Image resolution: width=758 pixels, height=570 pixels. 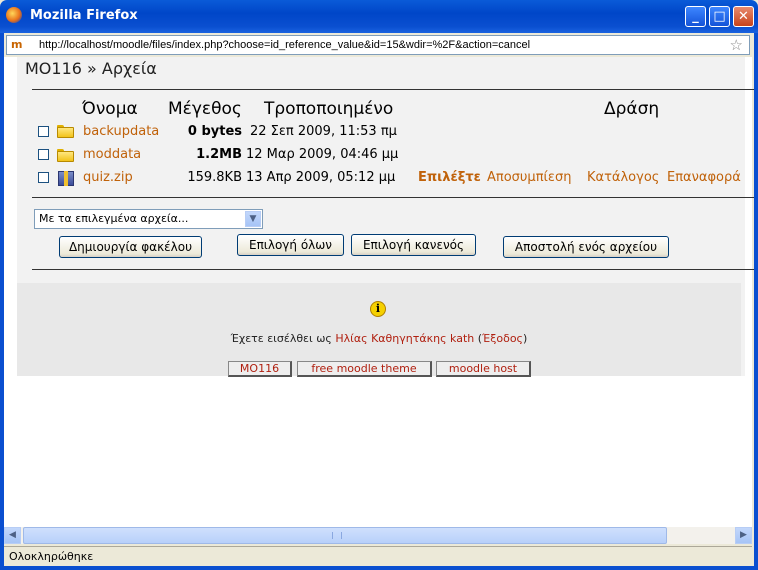 I want to click on user-link: Ηλίας Καθηγητάκης kath, so click(x=404, y=338).